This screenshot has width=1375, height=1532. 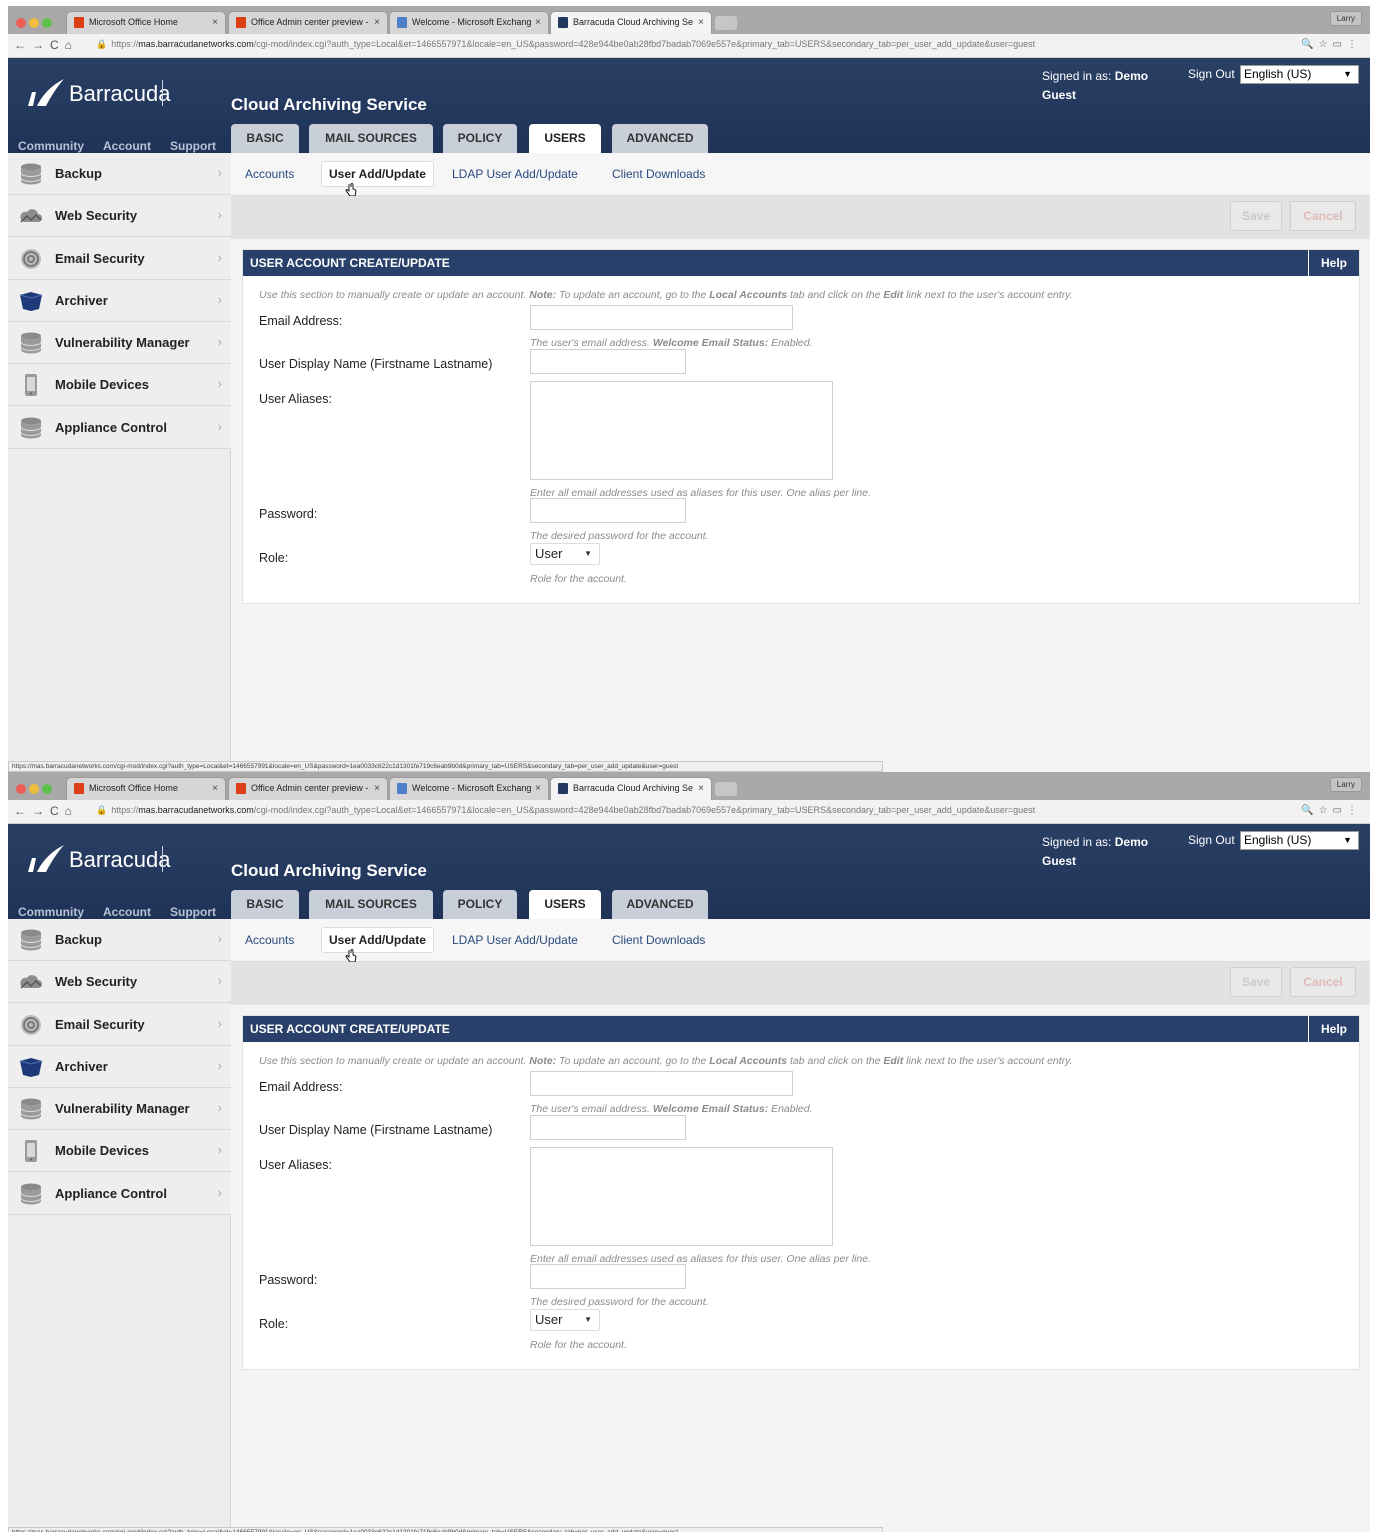 I want to click on sidebar-item-appliance-control: Appliance Control ›, so click(x=119, y=428).